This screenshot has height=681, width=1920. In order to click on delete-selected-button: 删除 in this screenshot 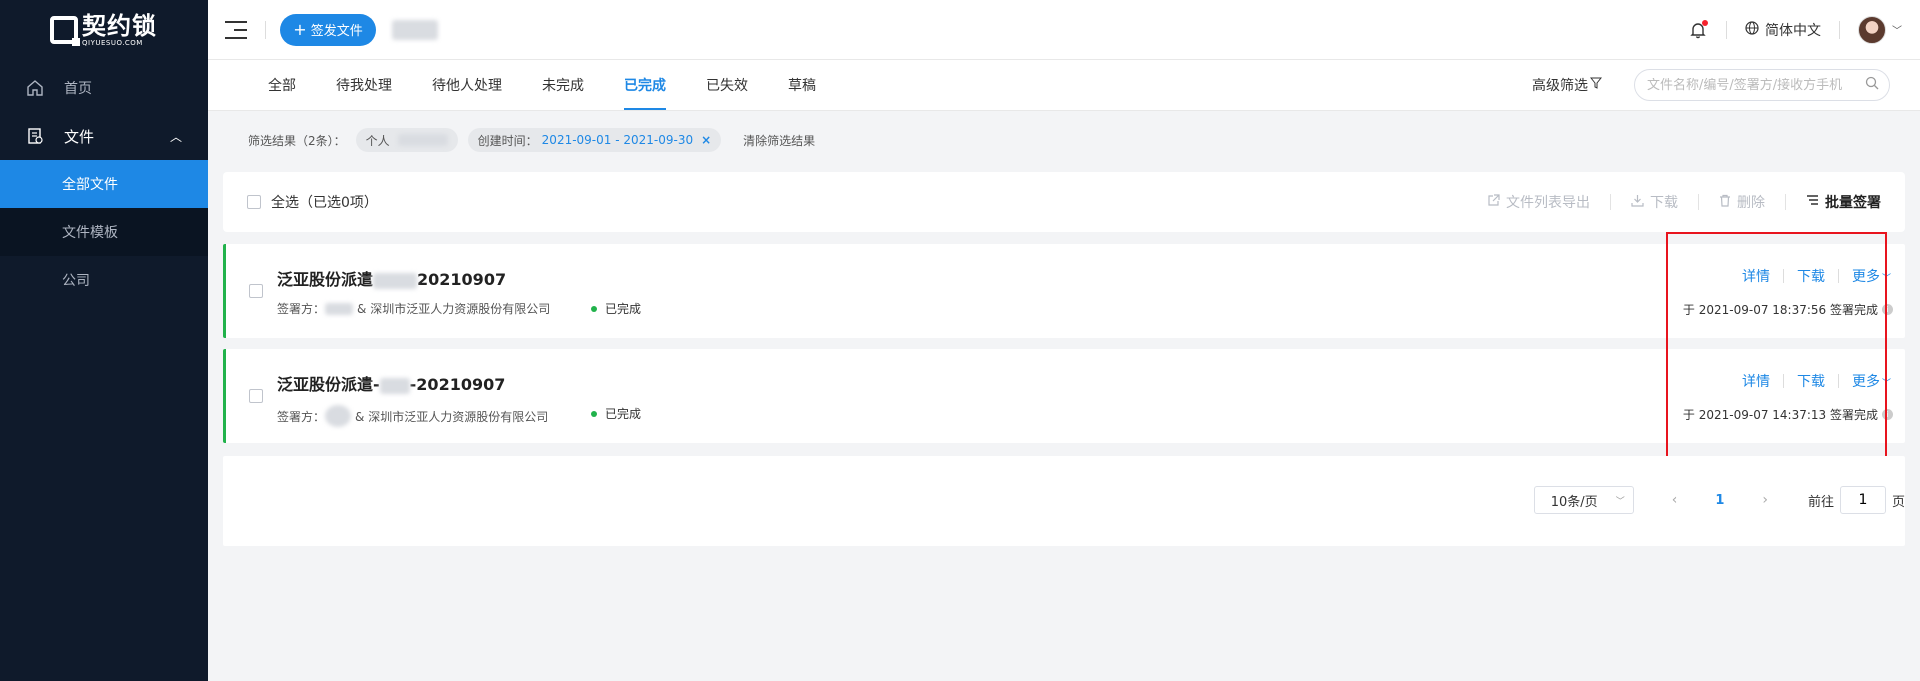, I will do `click(1742, 202)`.